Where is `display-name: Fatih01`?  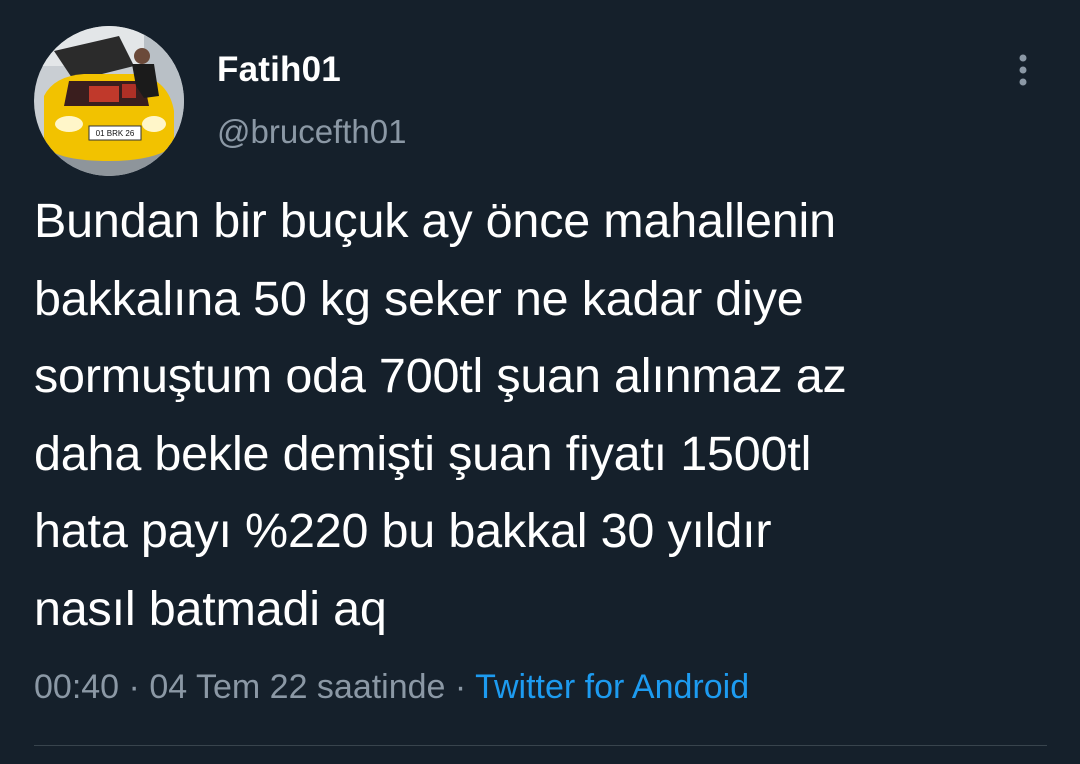
display-name: Fatih01 is located at coordinates (279, 70).